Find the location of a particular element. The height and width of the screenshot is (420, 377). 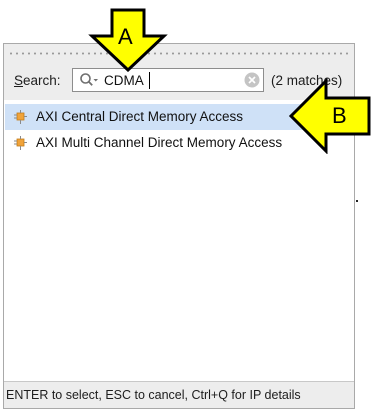

callout-arrow-b is located at coordinates (329, 116).